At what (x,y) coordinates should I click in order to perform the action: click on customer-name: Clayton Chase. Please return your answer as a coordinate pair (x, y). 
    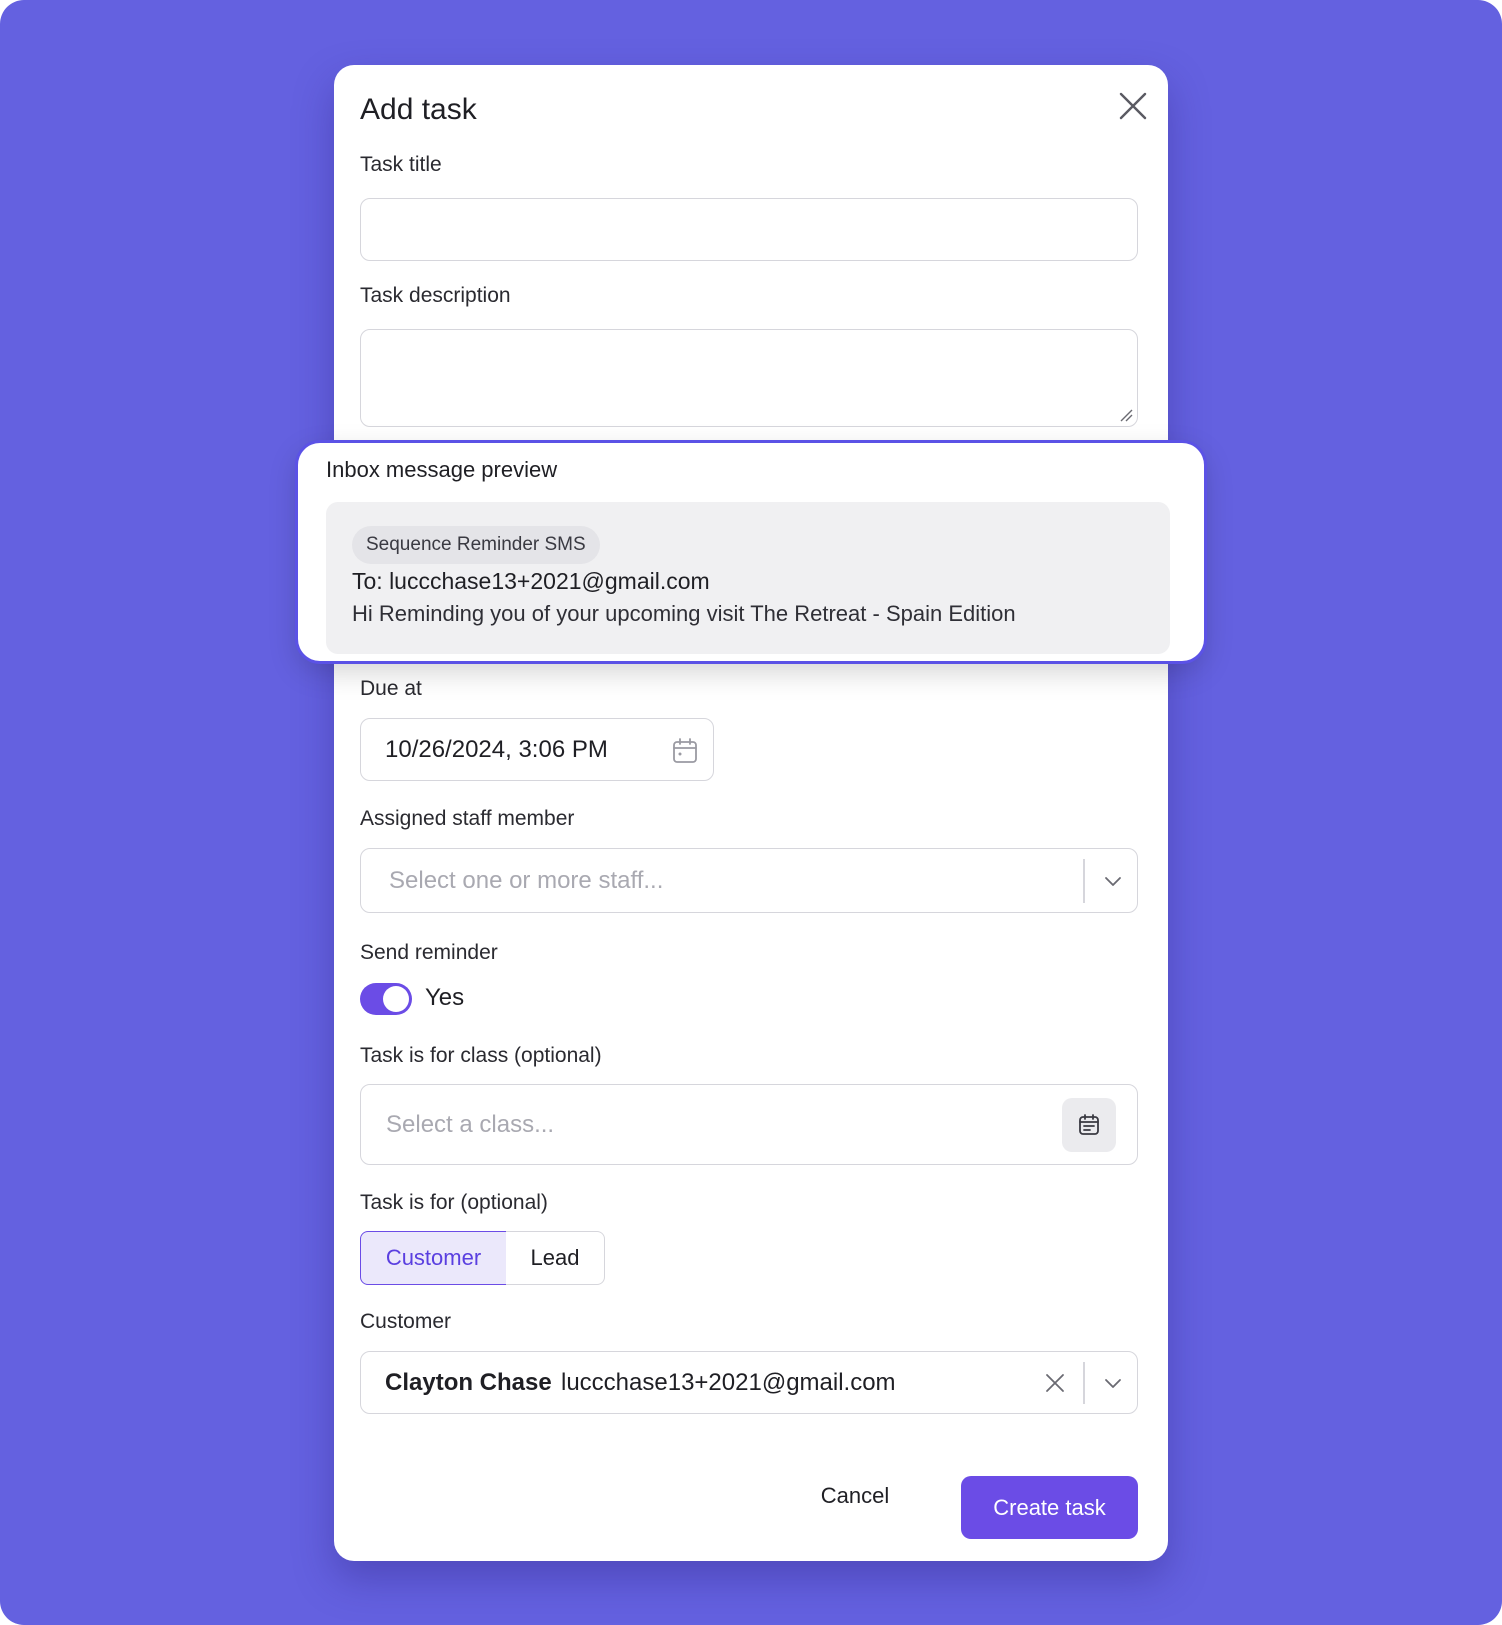
    Looking at the image, I should click on (468, 1382).